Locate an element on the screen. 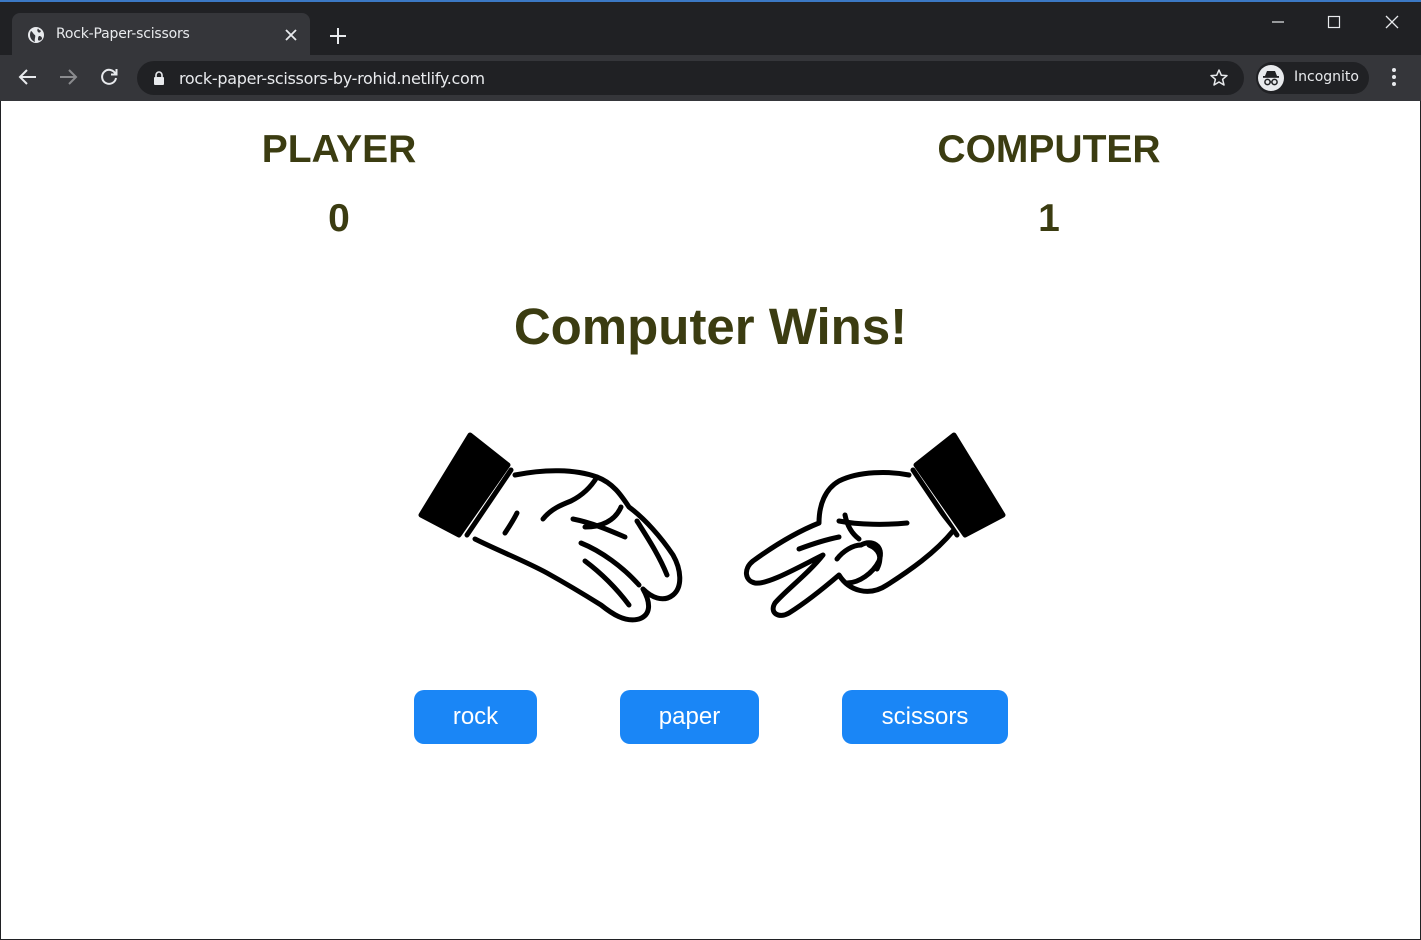 Image resolution: width=1421 pixels, height=940 pixels. paper-button: paper is located at coordinates (689, 717).